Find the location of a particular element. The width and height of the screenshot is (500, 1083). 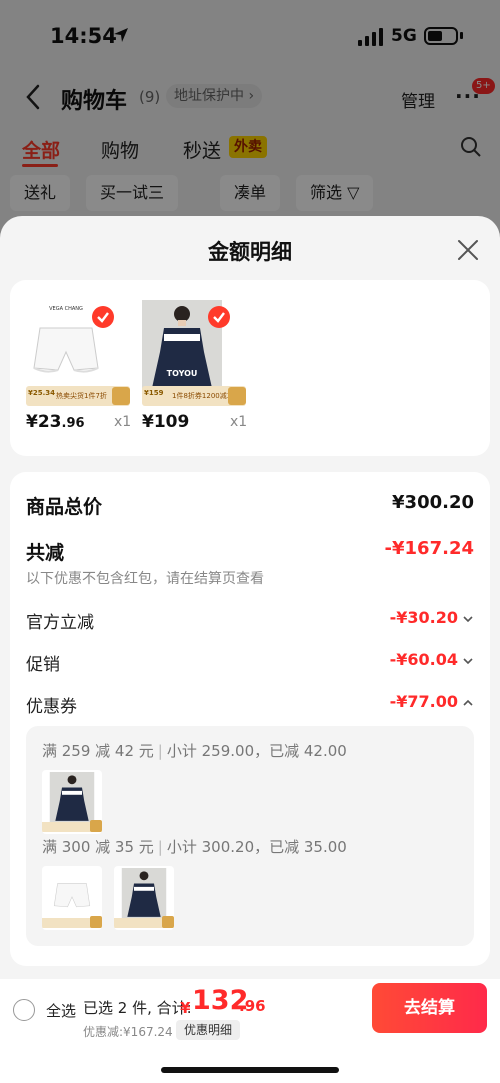

product-price: ¥109 is located at coordinates (165, 422).